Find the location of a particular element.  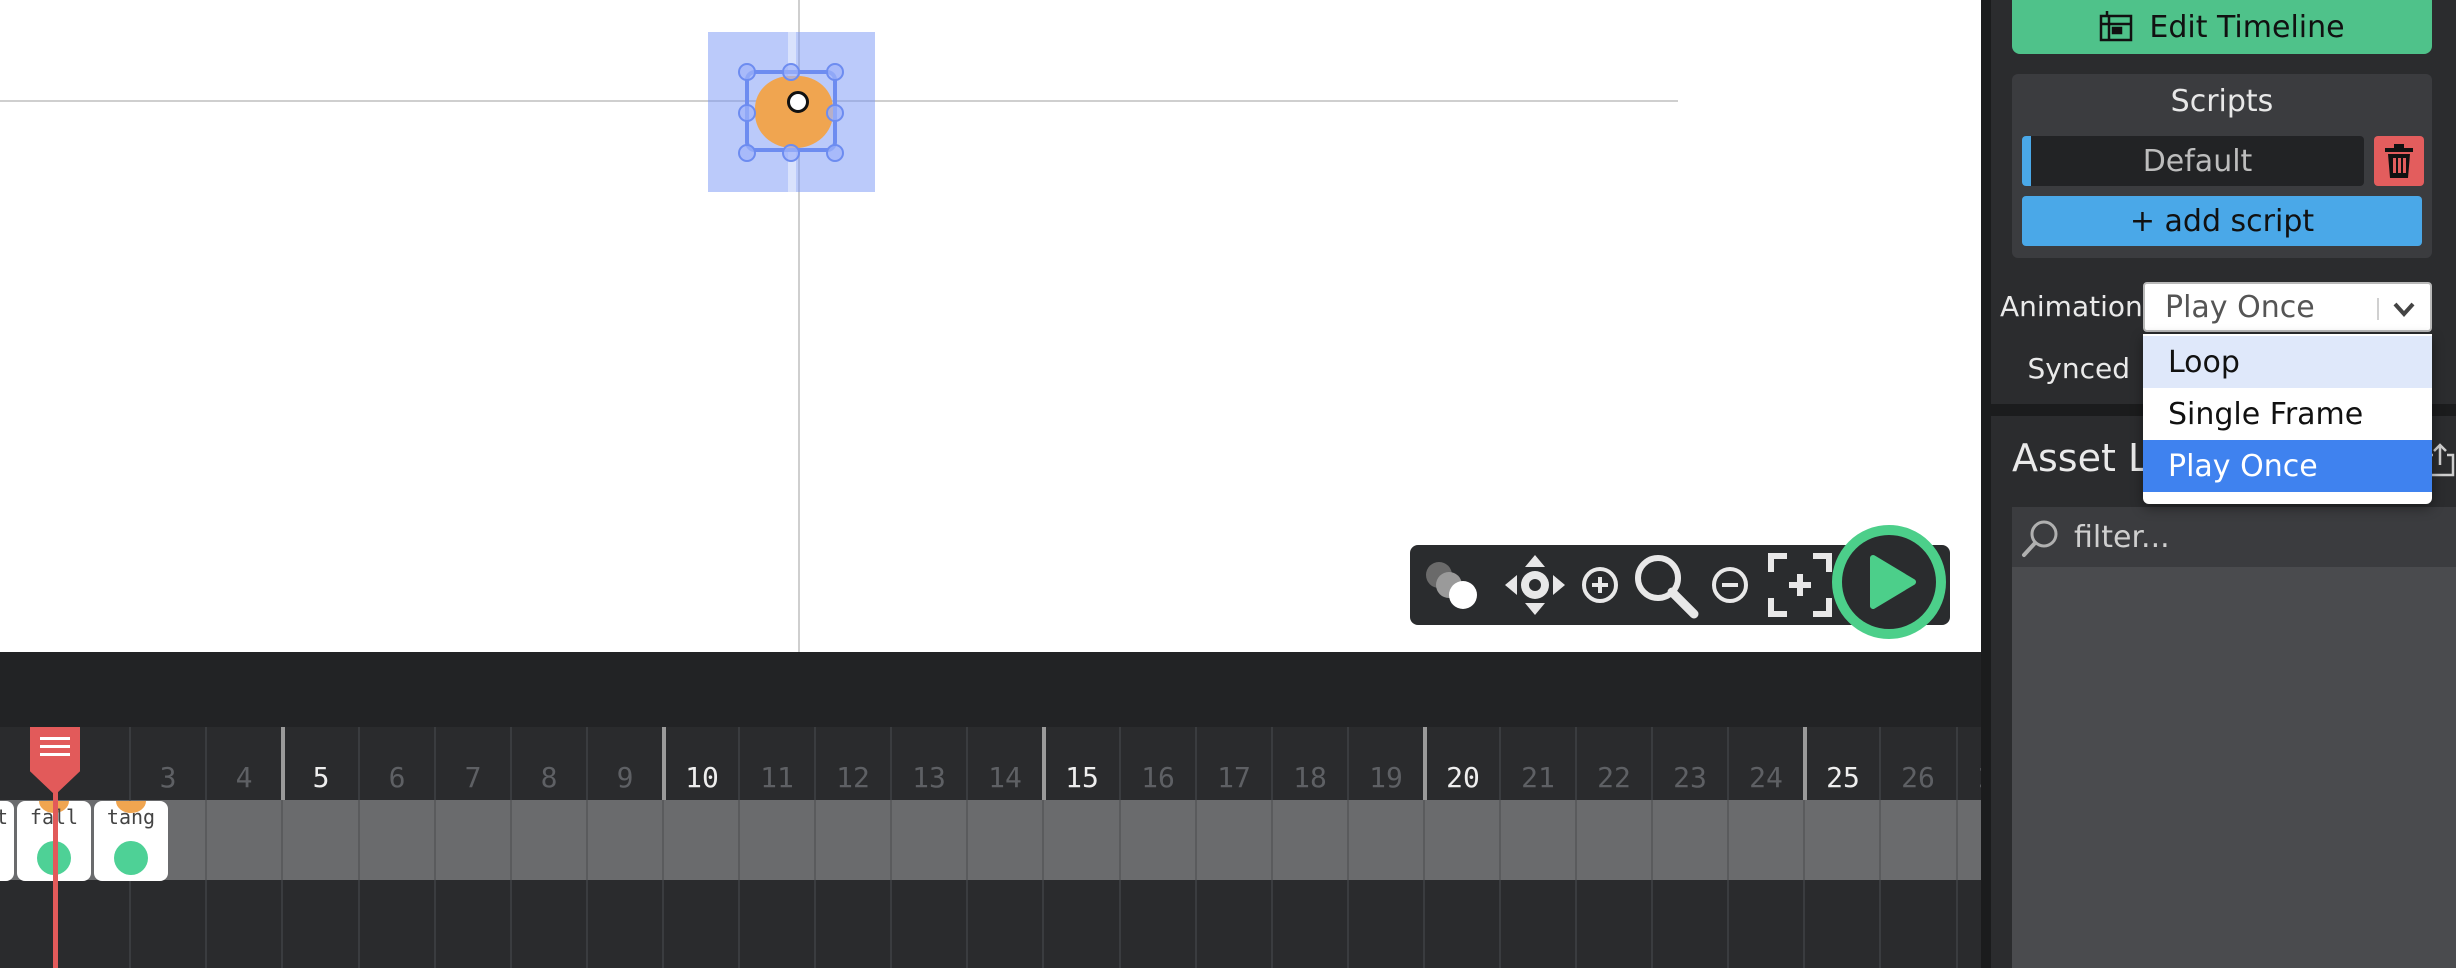

zoom-in-icon is located at coordinates (1600, 585).